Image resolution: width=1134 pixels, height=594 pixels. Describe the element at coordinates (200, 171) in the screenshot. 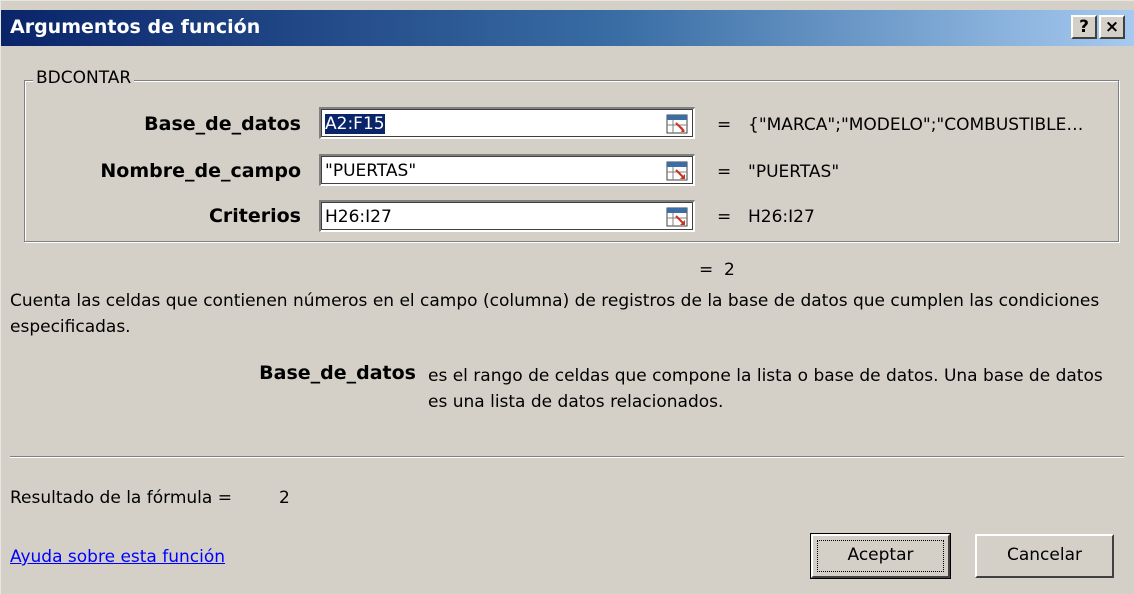

I see `arg-label-nombre-de-campo: Nombre_de_campo` at that location.